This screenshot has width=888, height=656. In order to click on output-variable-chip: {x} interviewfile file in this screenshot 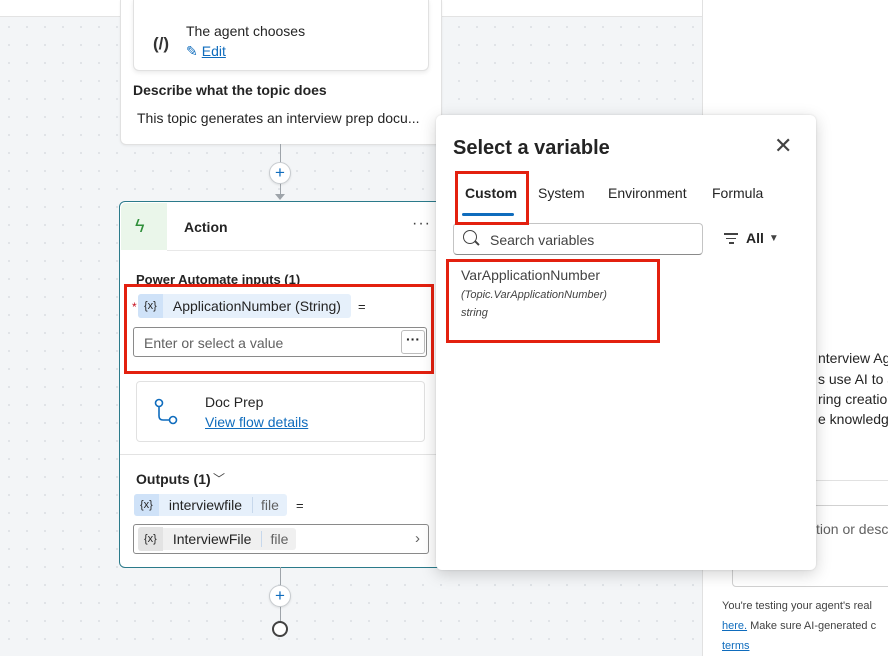, I will do `click(210, 505)`.